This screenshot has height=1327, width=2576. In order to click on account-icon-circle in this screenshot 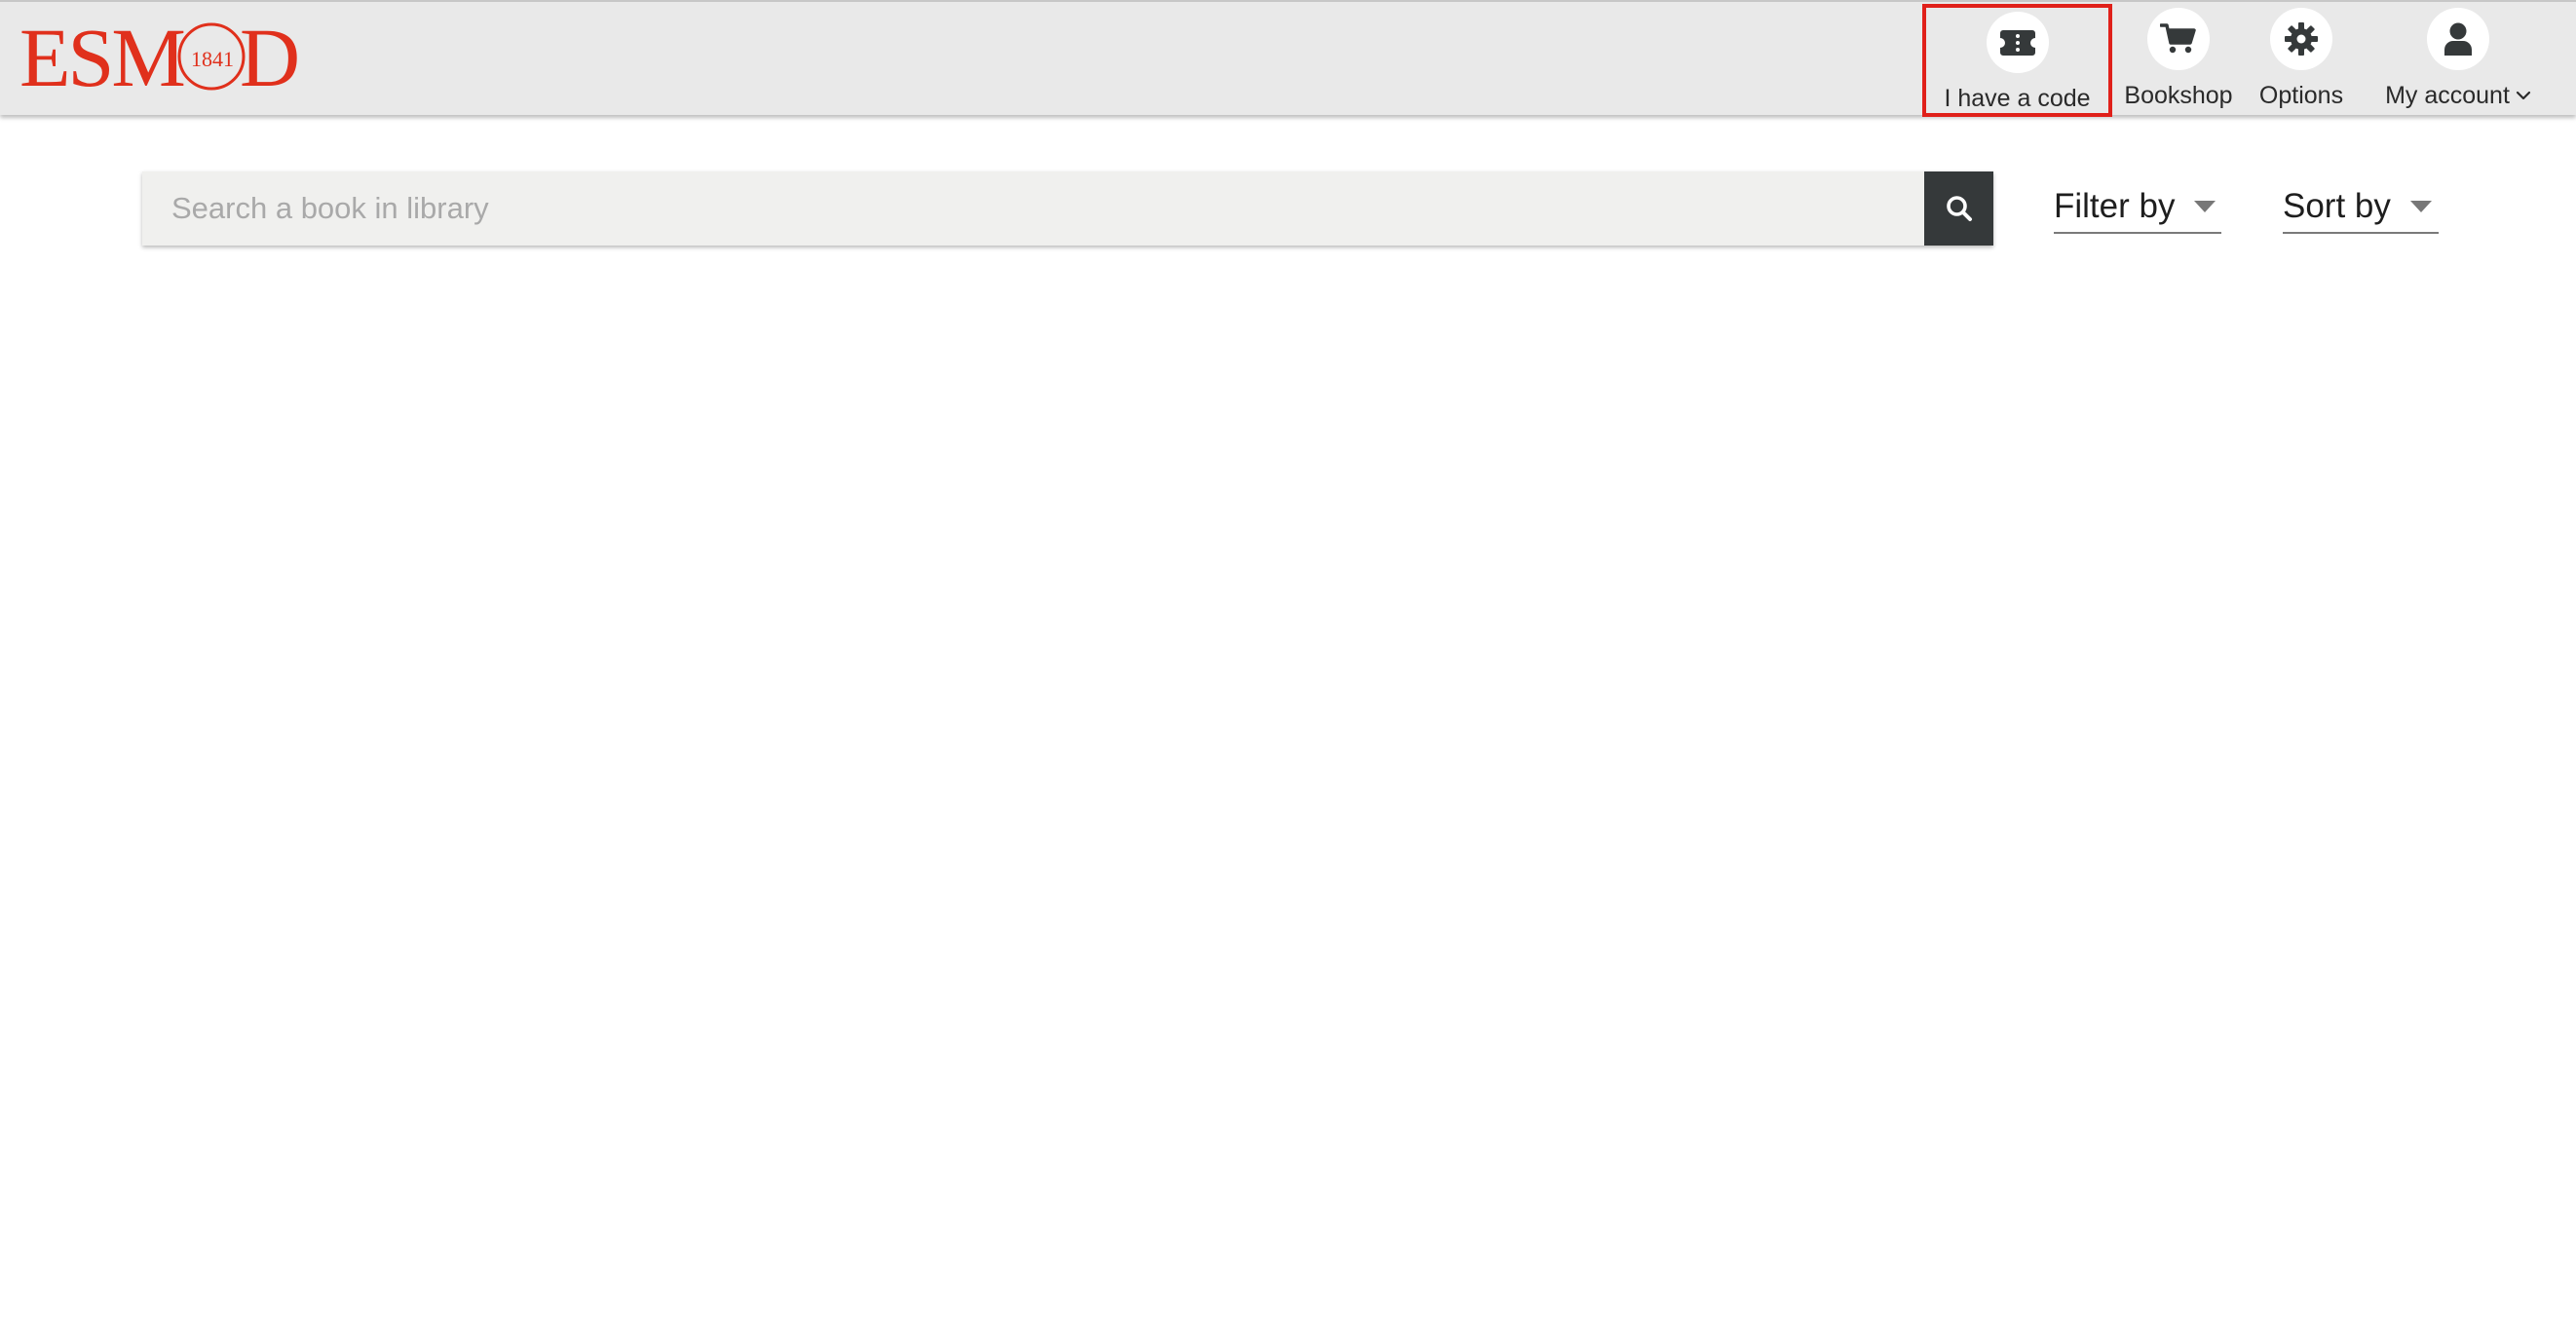, I will do `click(2458, 39)`.